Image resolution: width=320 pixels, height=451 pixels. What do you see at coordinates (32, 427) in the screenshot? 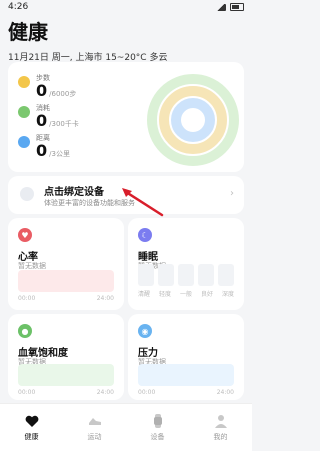
I see `nav-item-health: 健康` at bounding box center [32, 427].